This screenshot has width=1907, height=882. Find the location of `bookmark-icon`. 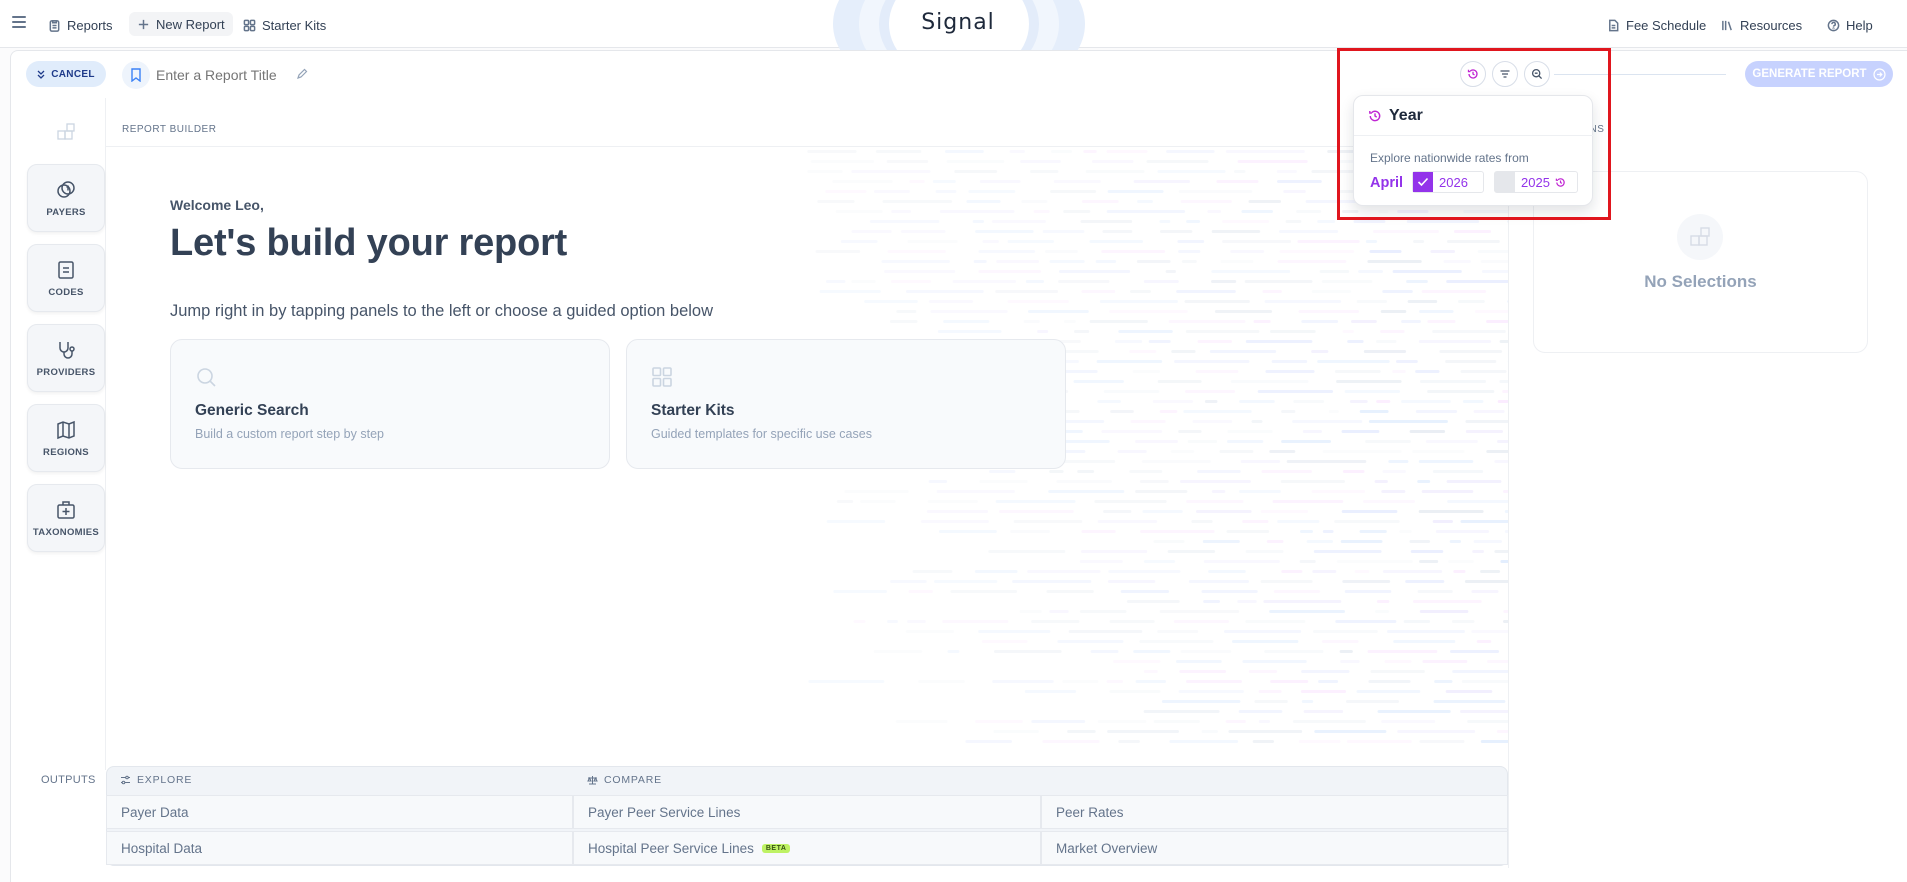

bookmark-icon is located at coordinates (136, 75).